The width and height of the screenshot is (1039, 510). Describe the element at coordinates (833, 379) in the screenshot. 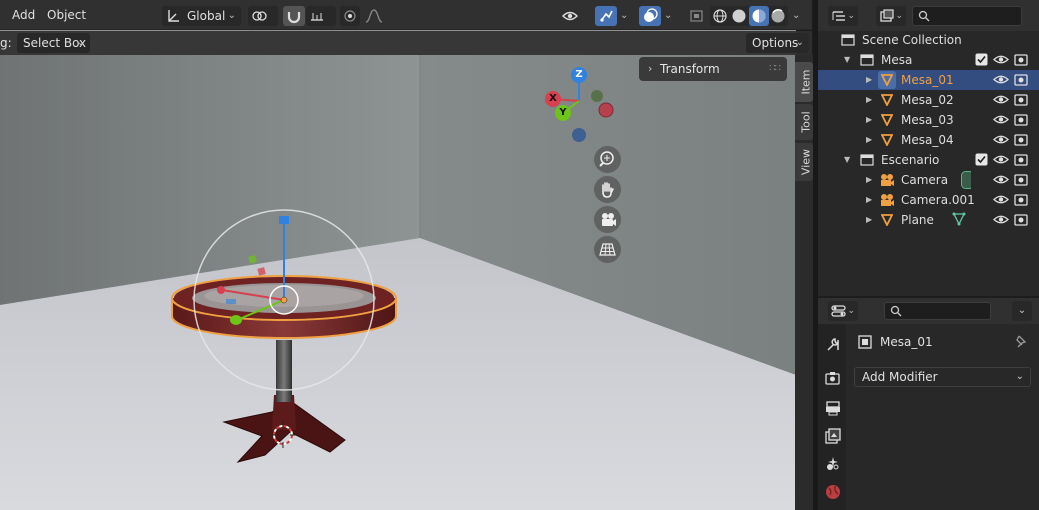

I see `render-icon` at that location.